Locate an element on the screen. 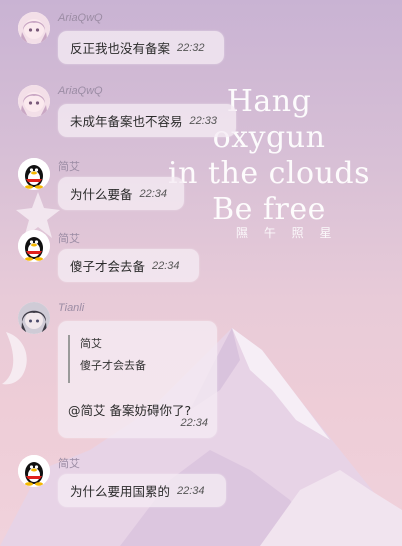 This screenshot has height=546, width=402. message-bubble: 为什么要备 22:34 is located at coordinates (121, 193).